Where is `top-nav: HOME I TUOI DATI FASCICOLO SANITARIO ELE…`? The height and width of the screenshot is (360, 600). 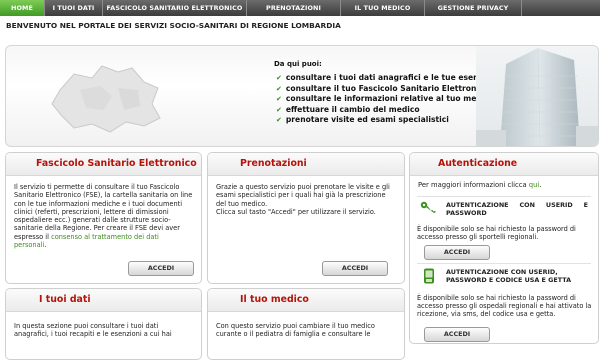 top-nav: HOME I TUOI DATI FASCICOLO SANITARIO ELE… is located at coordinates (300, 8).